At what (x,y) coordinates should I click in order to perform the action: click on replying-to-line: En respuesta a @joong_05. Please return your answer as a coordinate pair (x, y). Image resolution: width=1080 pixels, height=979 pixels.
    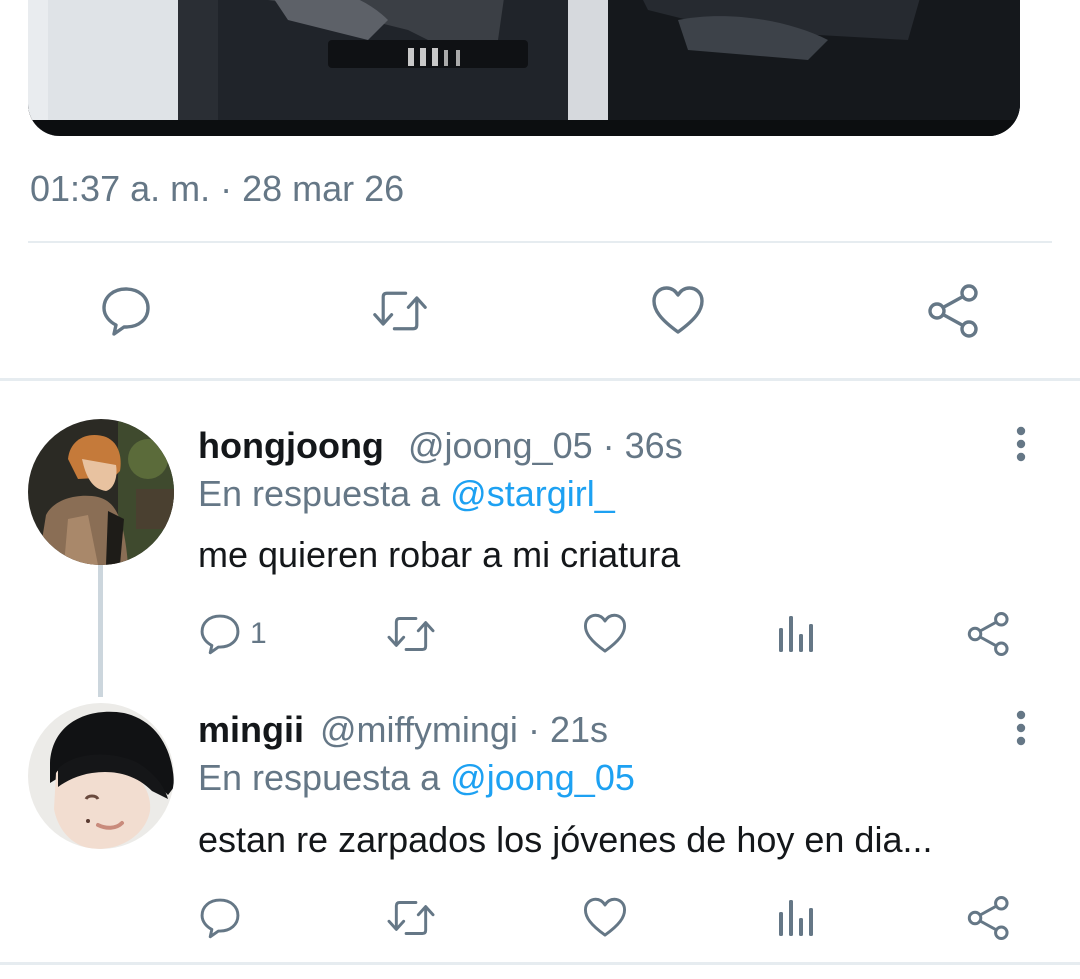
    Looking at the image, I should click on (416, 778).